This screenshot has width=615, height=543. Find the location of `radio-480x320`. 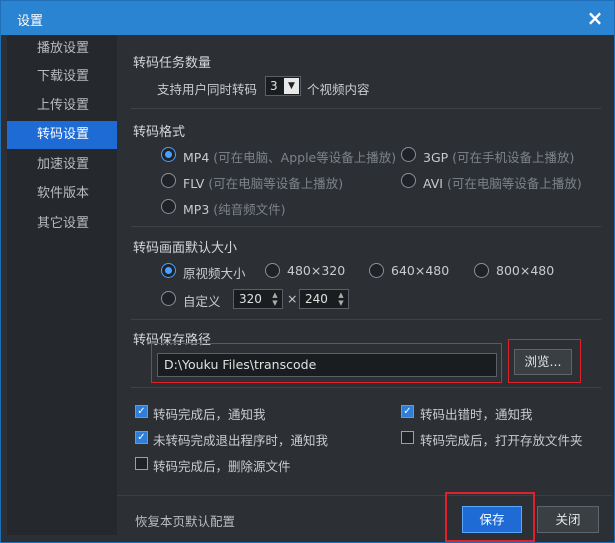

radio-480x320 is located at coordinates (272, 270).